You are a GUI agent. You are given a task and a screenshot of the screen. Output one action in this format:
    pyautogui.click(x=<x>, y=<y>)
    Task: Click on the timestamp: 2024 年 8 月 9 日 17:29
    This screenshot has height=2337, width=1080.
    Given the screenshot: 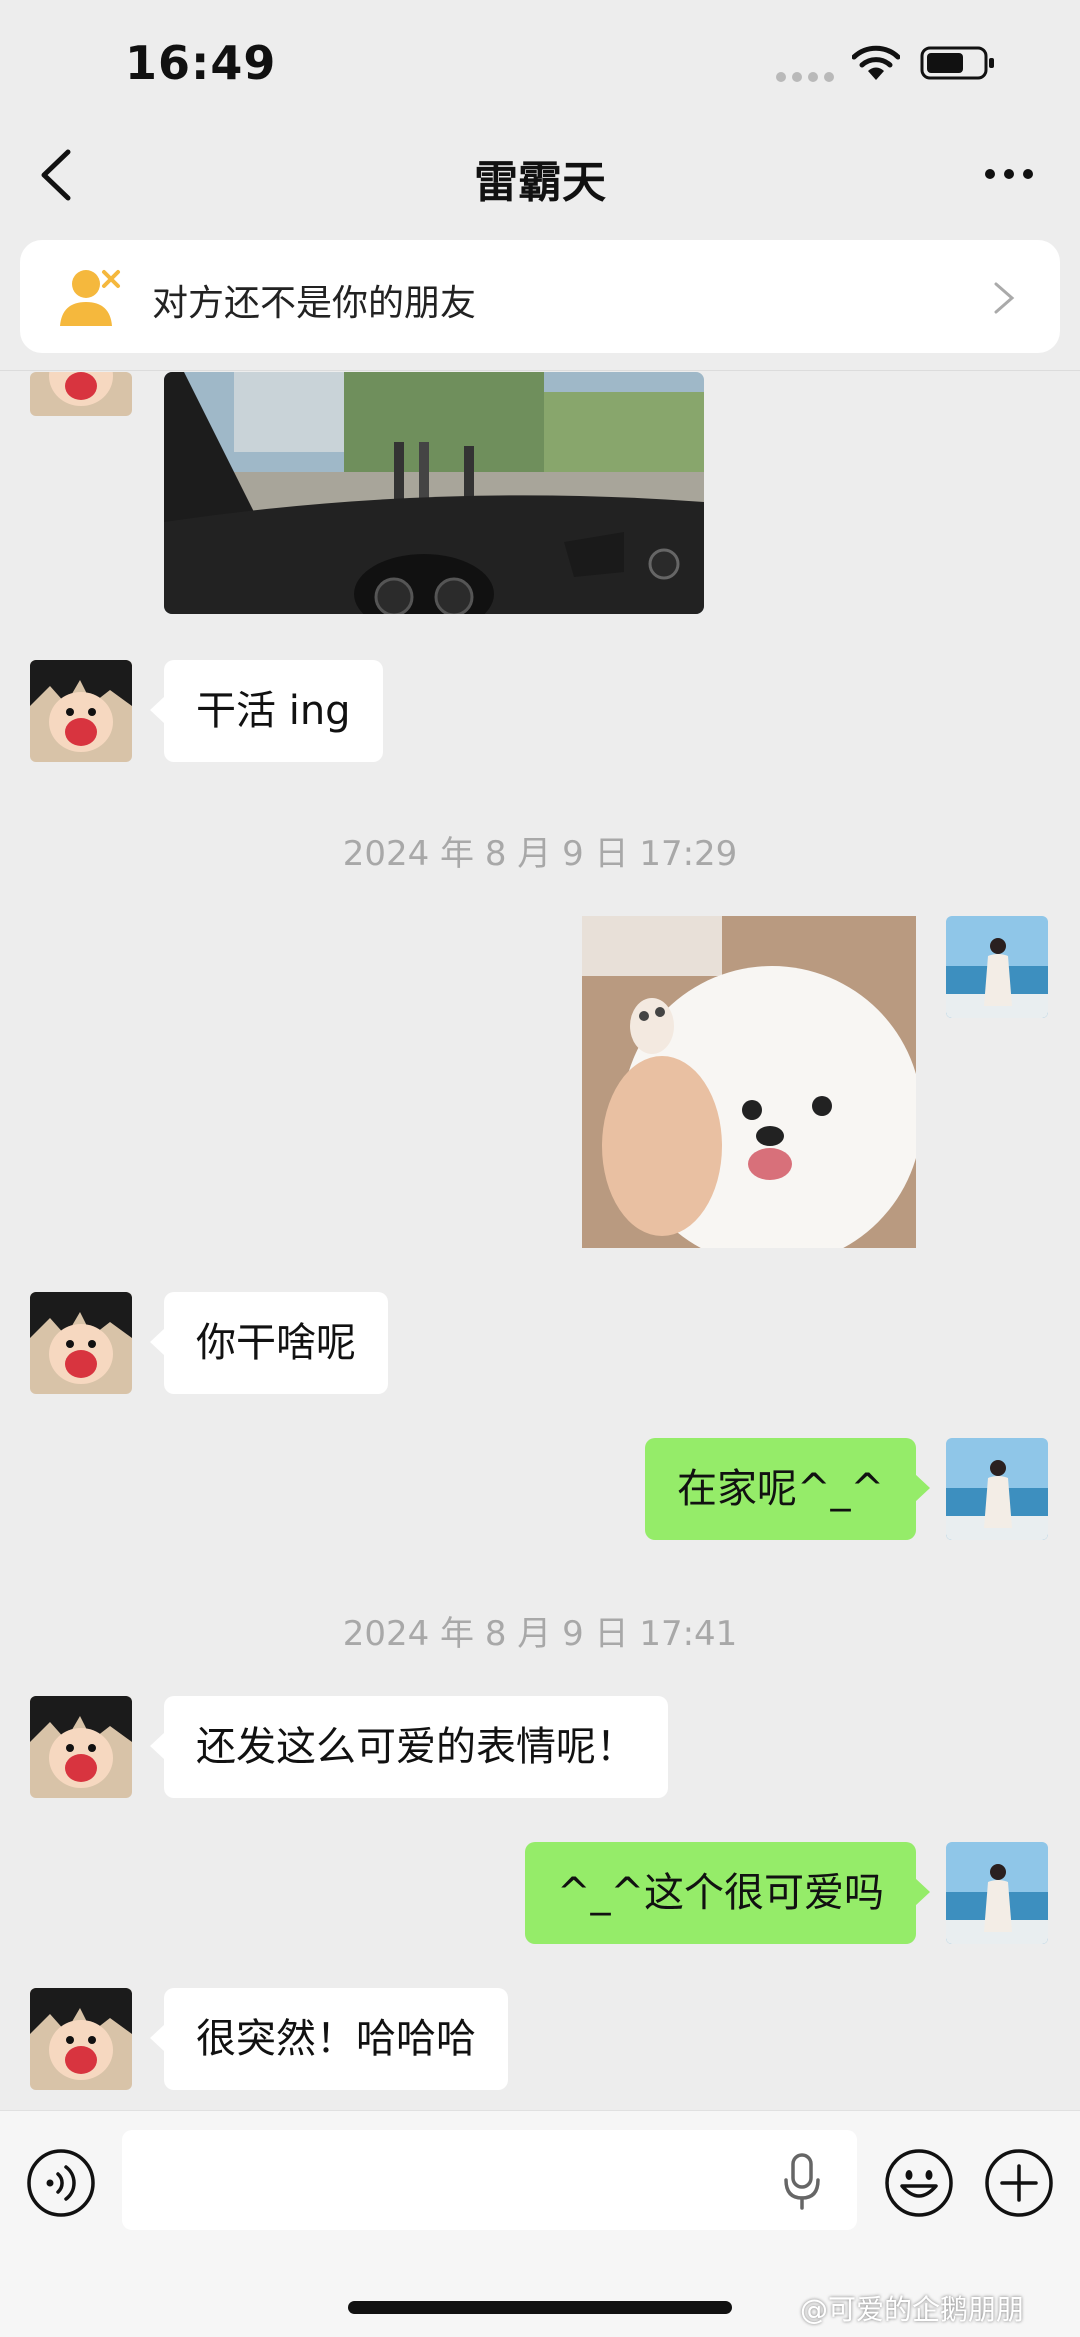 What is the action you would take?
    pyautogui.click(x=540, y=854)
    